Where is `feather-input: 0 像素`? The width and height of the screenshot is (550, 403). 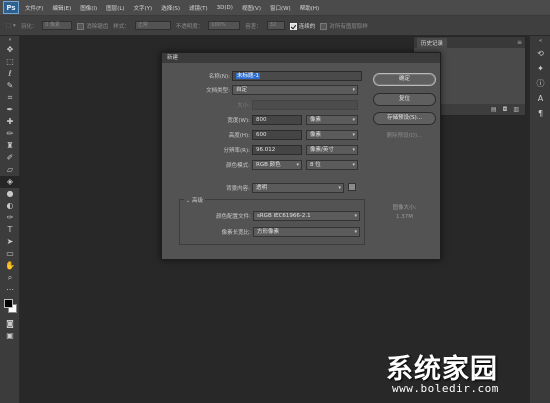
feather-input: 0 像素 is located at coordinates (57, 25).